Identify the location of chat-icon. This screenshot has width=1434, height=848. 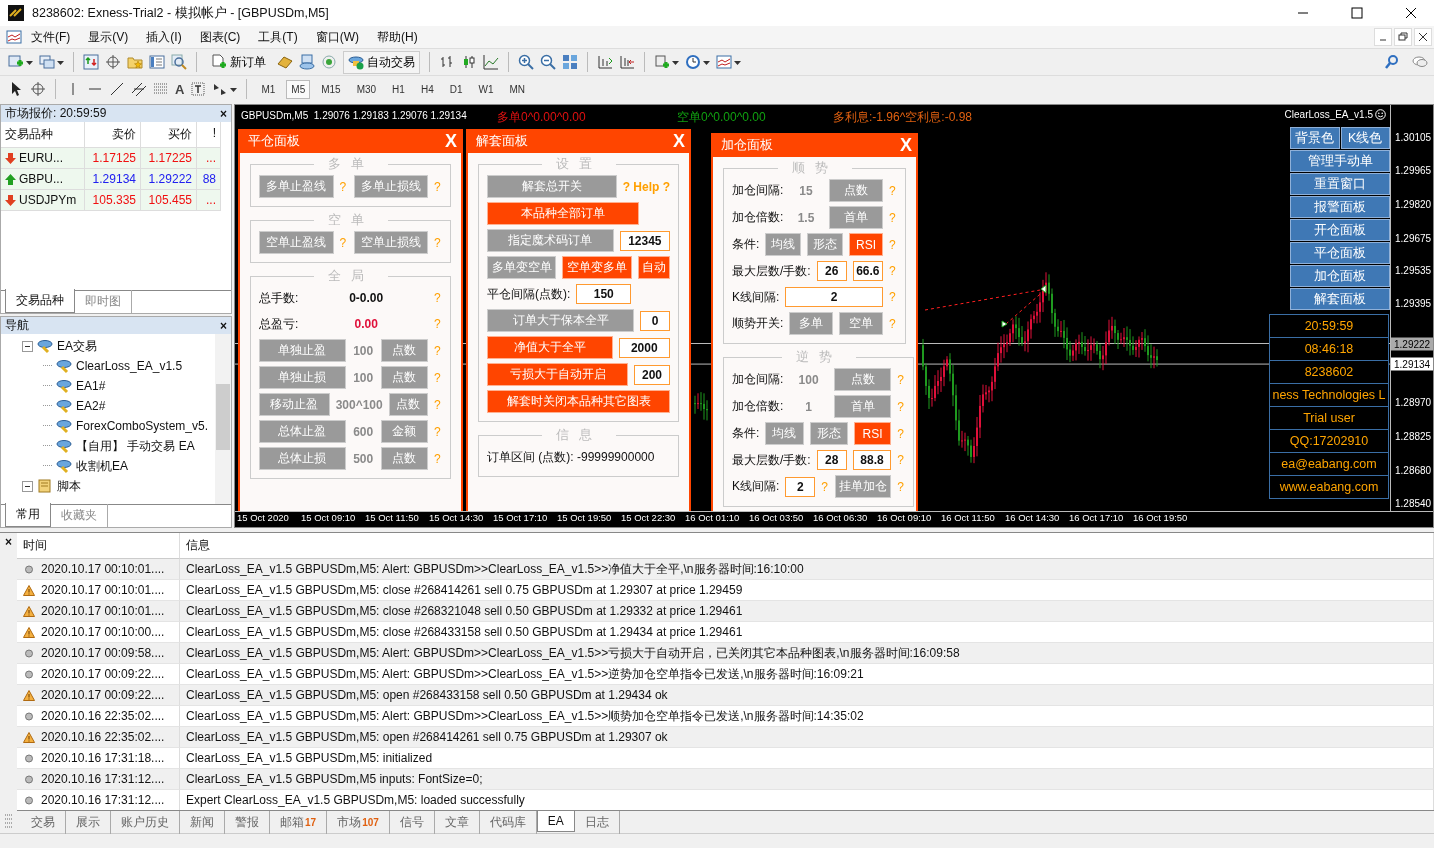
(1420, 62).